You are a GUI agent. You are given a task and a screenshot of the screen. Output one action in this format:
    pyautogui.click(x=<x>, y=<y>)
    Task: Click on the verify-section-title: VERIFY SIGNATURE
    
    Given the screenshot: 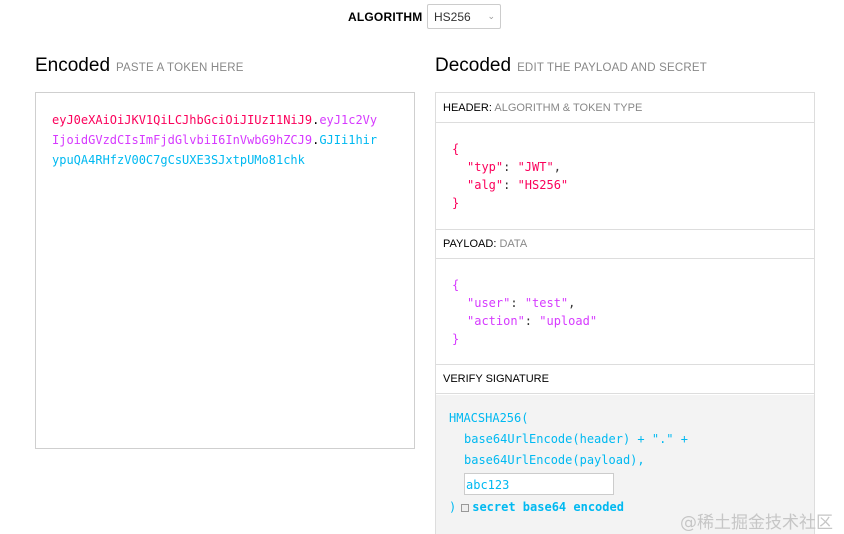 What is the action you would take?
    pyautogui.click(x=625, y=379)
    